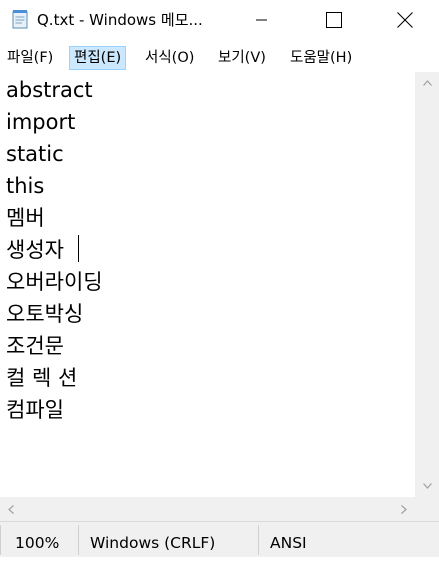  I want to click on minimize-button, so click(262, 20).